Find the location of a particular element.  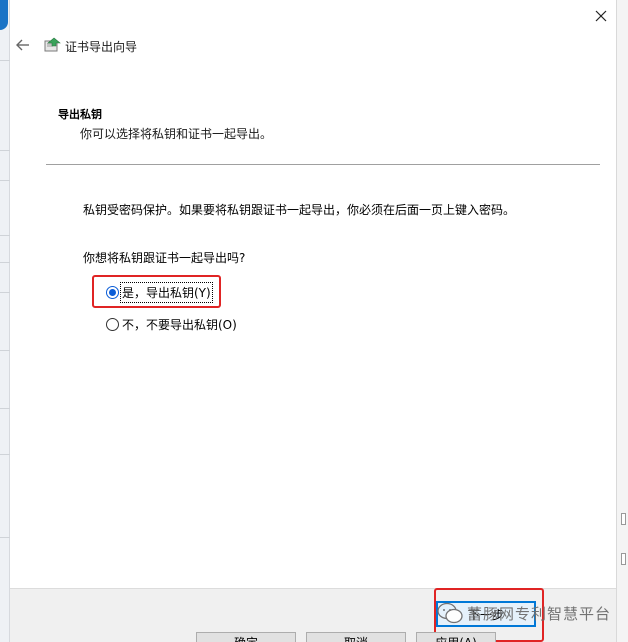

background-app-icon is located at coordinates (4, 15).